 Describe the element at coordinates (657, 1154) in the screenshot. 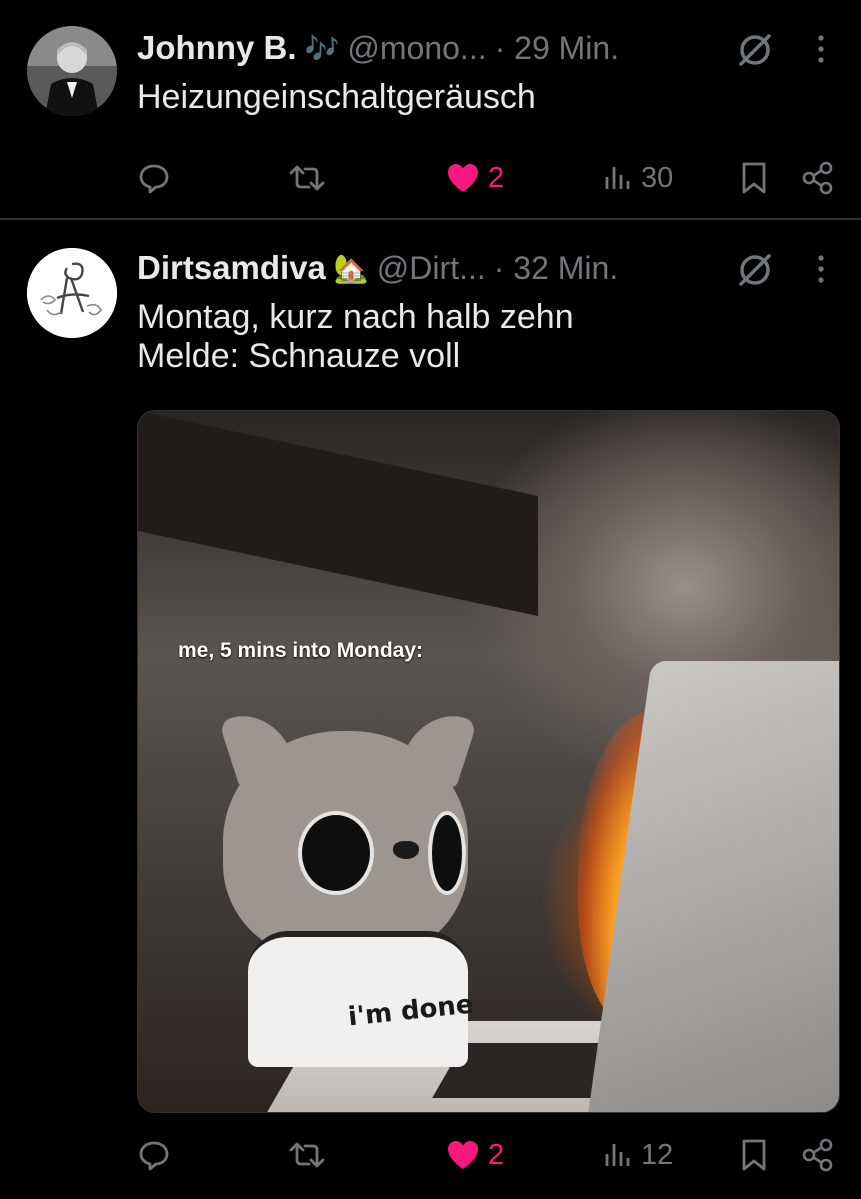

I see `view-count: 12` at that location.